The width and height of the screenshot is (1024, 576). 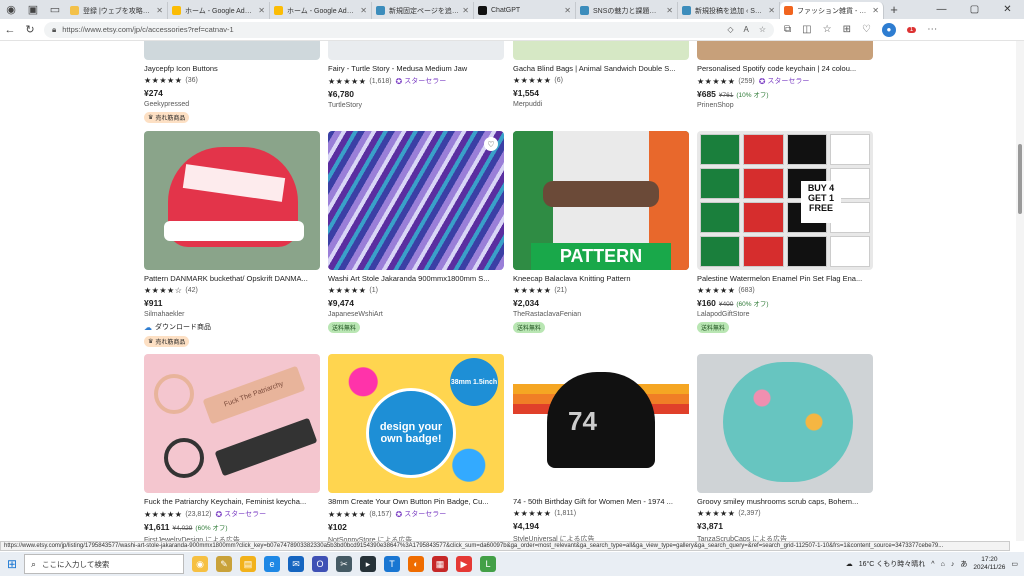 What do you see at coordinates (232, 104) in the screenshot?
I see `shop-name: Geekypressed` at bounding box center [232, 104].